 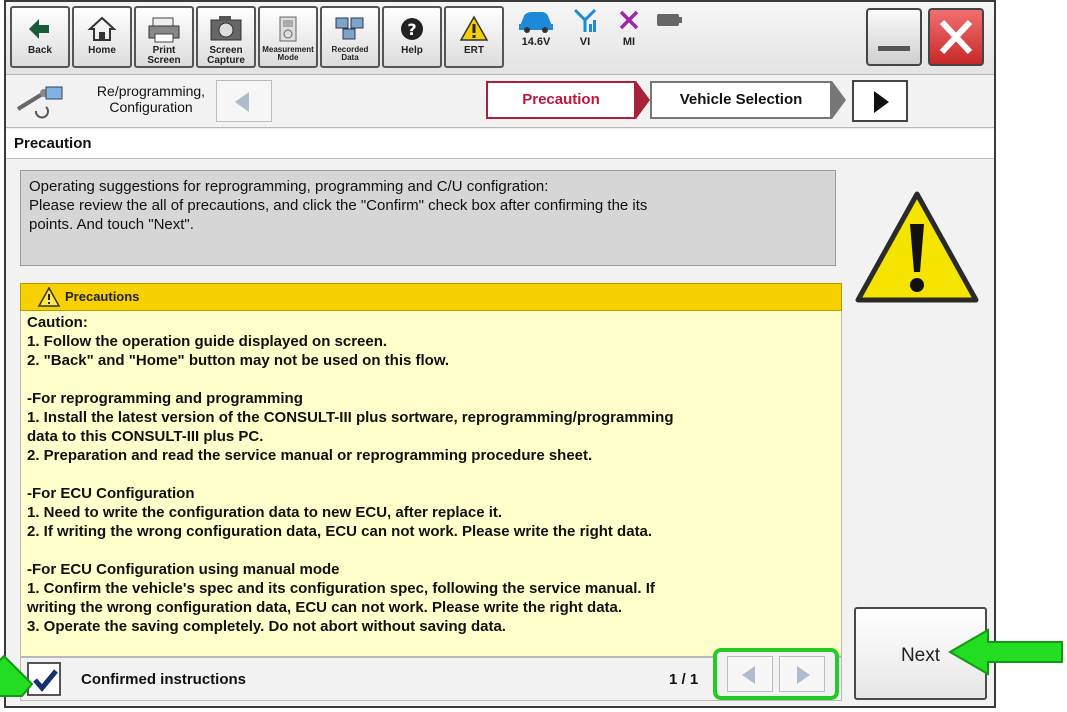 I want to click on confirm-label: Confirmed instructions, so click(x=164, y=679).